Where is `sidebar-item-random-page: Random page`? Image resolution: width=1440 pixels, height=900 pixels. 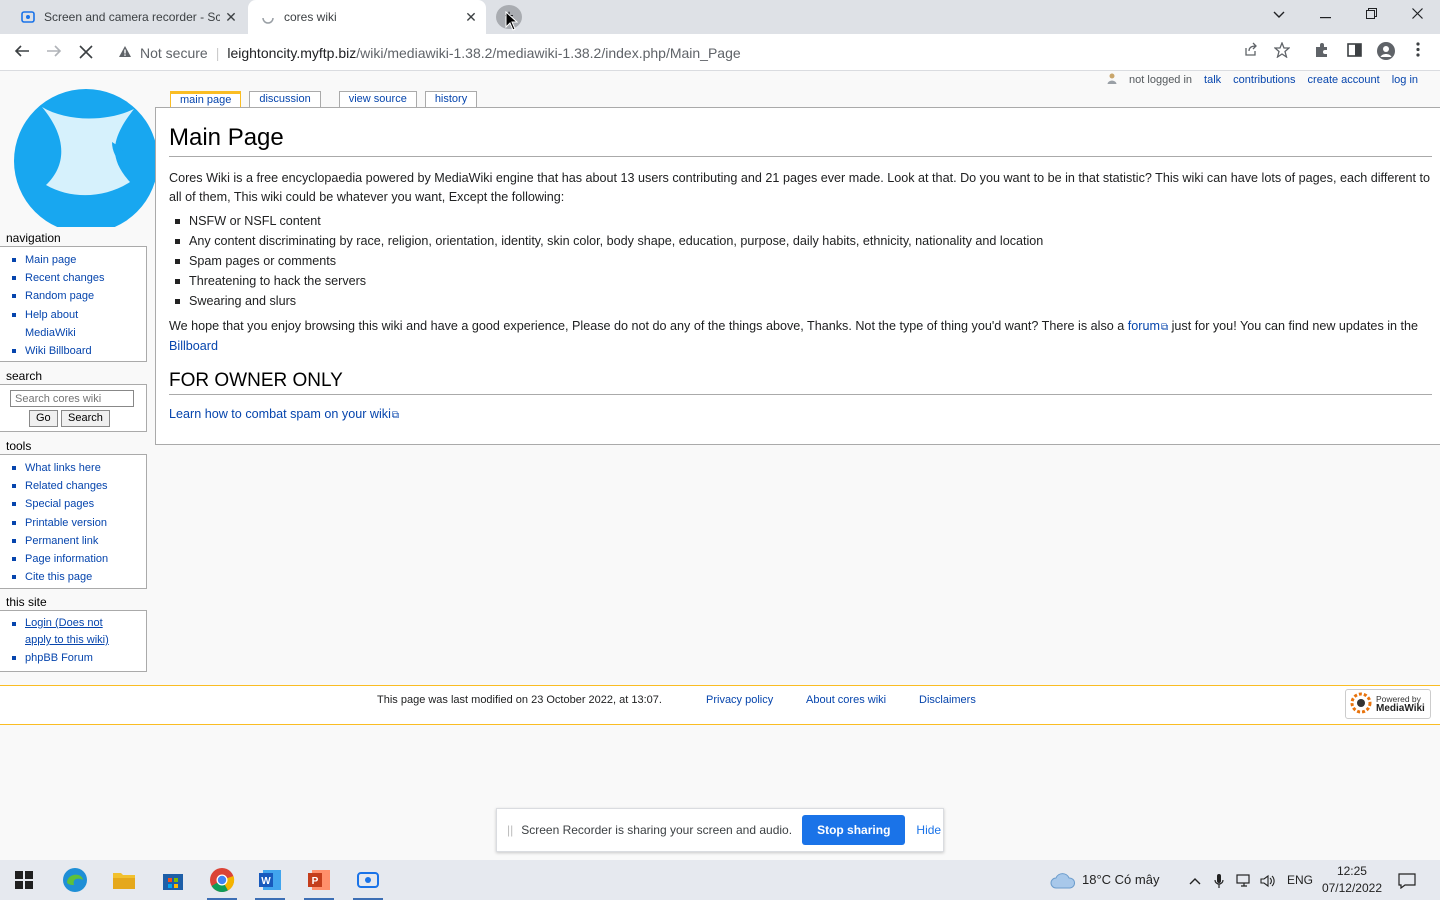 sidebar-item-random-page: Random page is located at coordinates (79, 296).